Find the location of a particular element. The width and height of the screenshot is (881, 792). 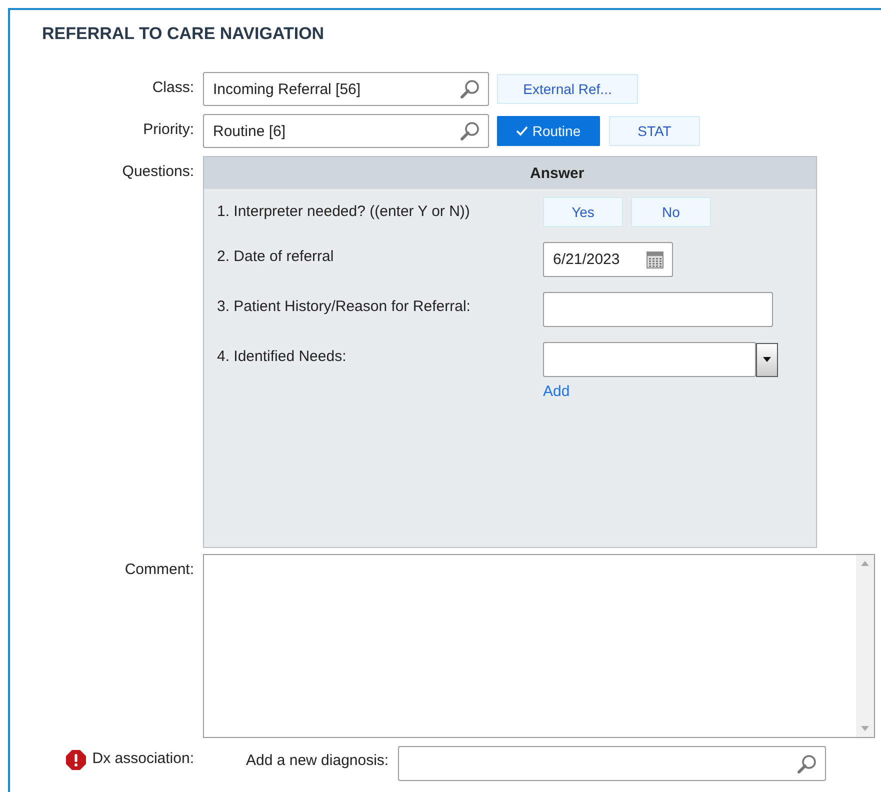

scrollbar is located at coordinates (865, 646).